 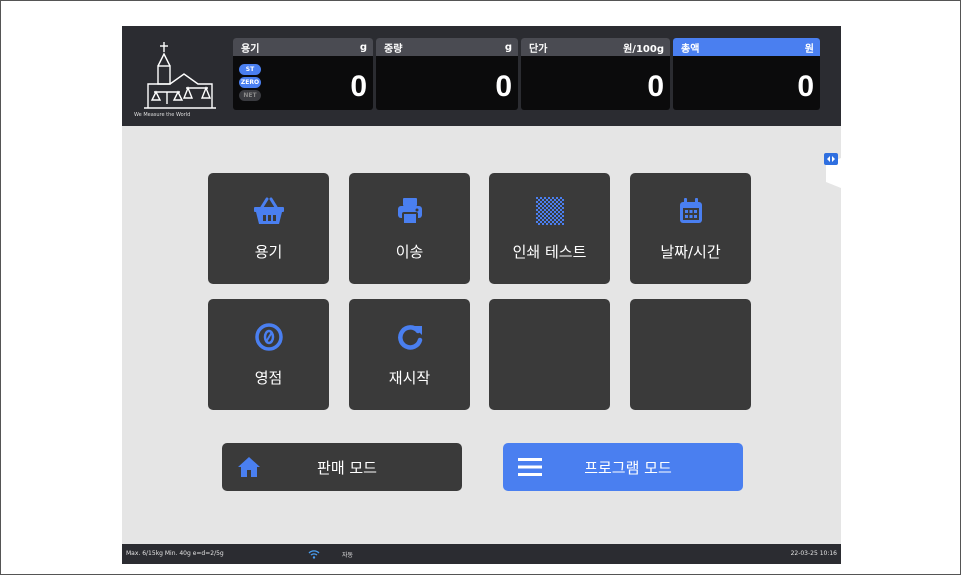 What do you see at coordinates (549, 252) in the screenshot?
I see `tile-print-test-label: 인쇄 테스트` at bounding box center [549, 252].